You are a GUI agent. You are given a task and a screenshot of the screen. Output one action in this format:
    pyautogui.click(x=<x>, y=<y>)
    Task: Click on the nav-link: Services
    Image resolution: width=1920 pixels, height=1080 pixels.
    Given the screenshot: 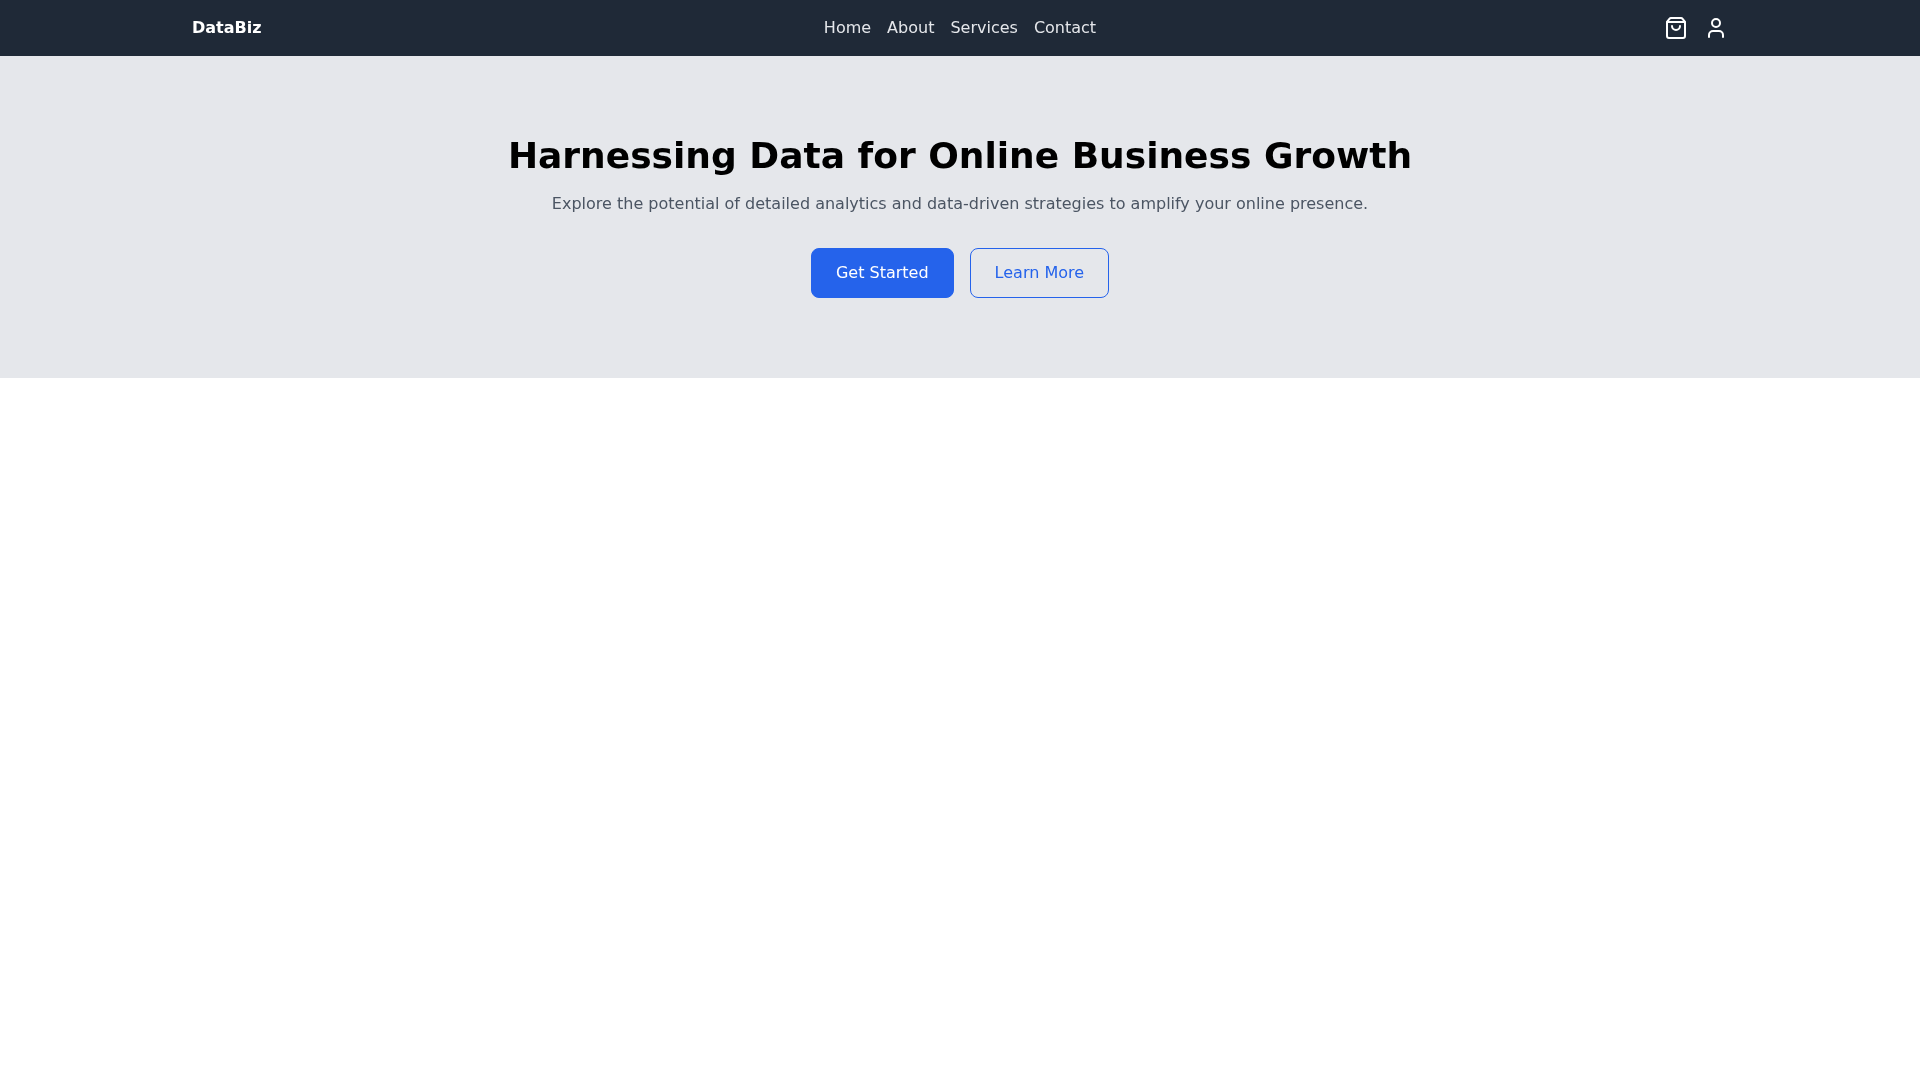 What is the action you would take?
    pyautogui.click(x=984, y=28)
    